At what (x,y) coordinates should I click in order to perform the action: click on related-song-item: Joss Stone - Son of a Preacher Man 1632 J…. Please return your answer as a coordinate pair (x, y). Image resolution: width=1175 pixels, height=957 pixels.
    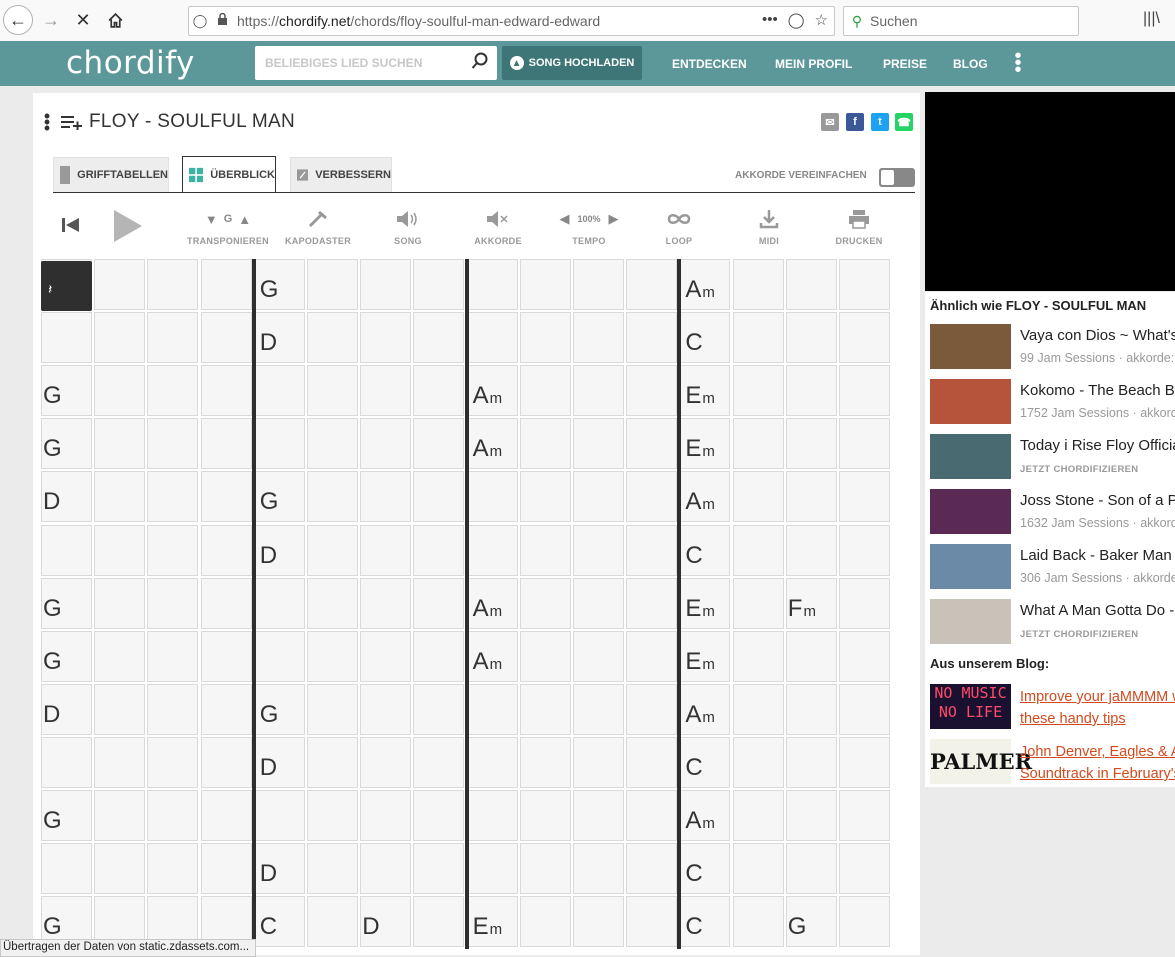
    Looking at the image, I should click on (1052, 513).